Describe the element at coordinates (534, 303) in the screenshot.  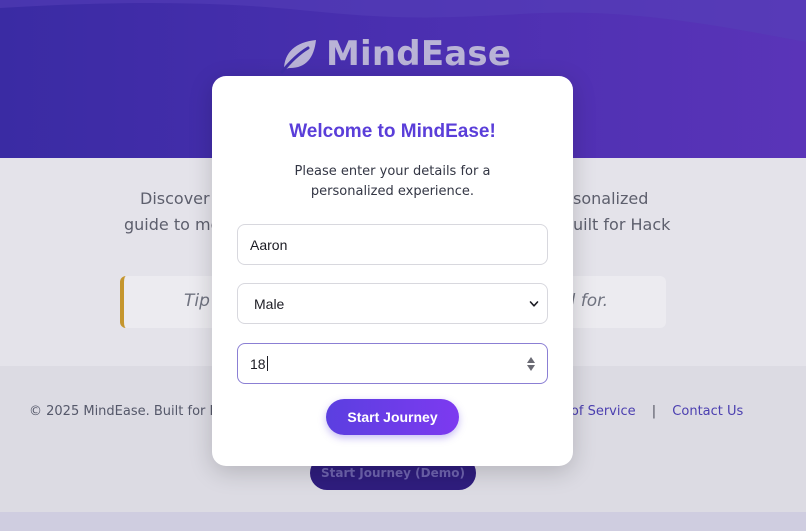
I see `chevron-down-icon` at that location.